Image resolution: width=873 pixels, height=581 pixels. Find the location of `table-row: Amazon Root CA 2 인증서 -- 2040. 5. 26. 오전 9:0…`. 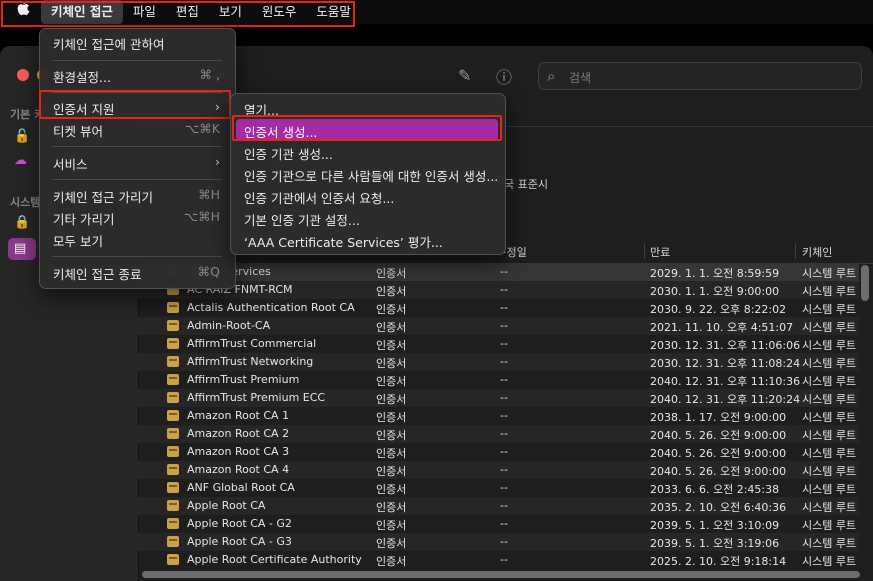

table-row: Amazon Root CA 2 인증서 -- 2040. 5. 26. 오전 9:0… is located at coordinates (498, 434).